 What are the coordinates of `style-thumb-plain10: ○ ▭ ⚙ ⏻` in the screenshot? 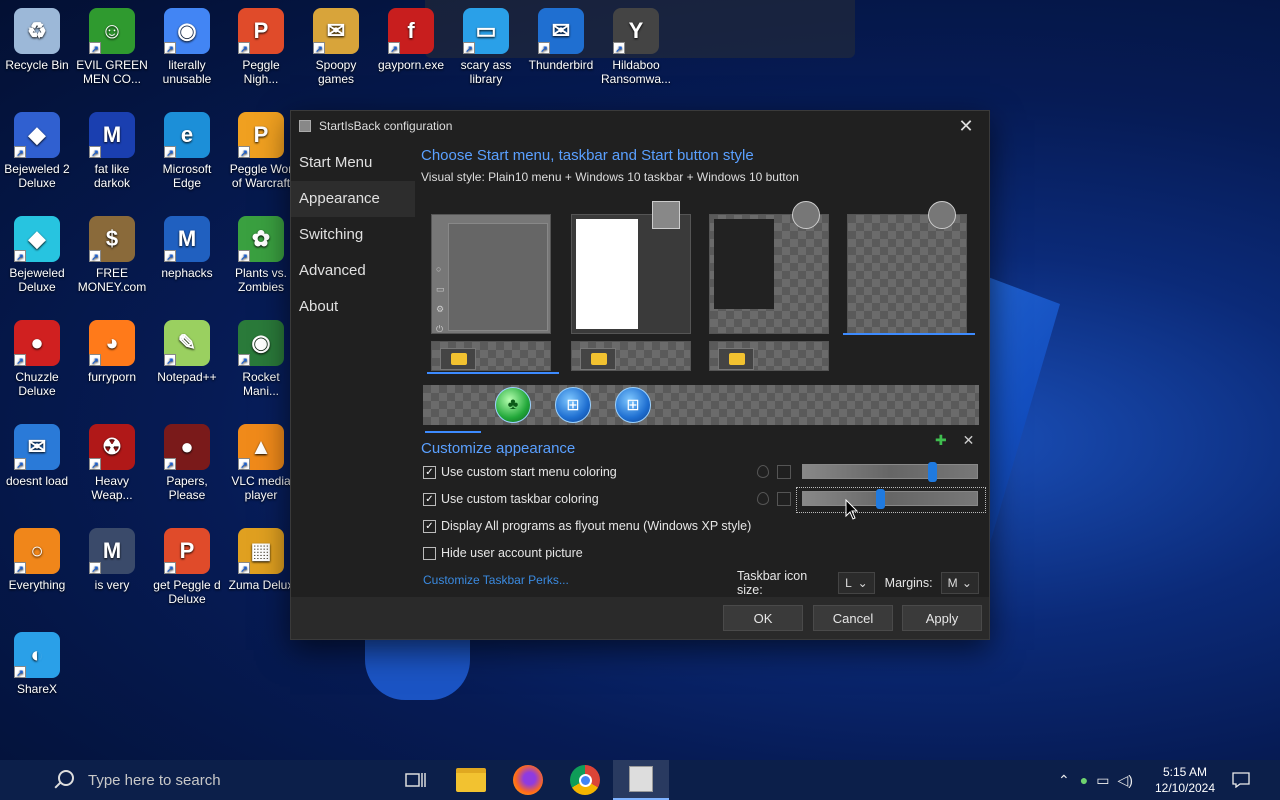 It's located at (491, 274).